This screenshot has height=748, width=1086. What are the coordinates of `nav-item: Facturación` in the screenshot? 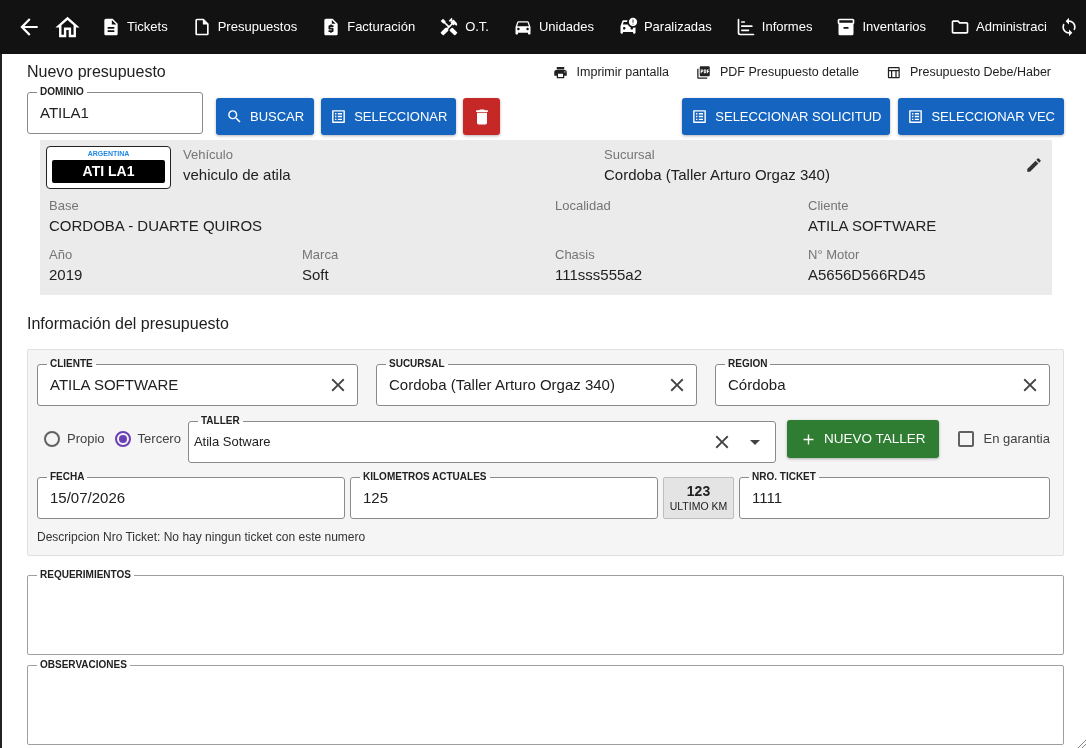 It's located at (368, 27).